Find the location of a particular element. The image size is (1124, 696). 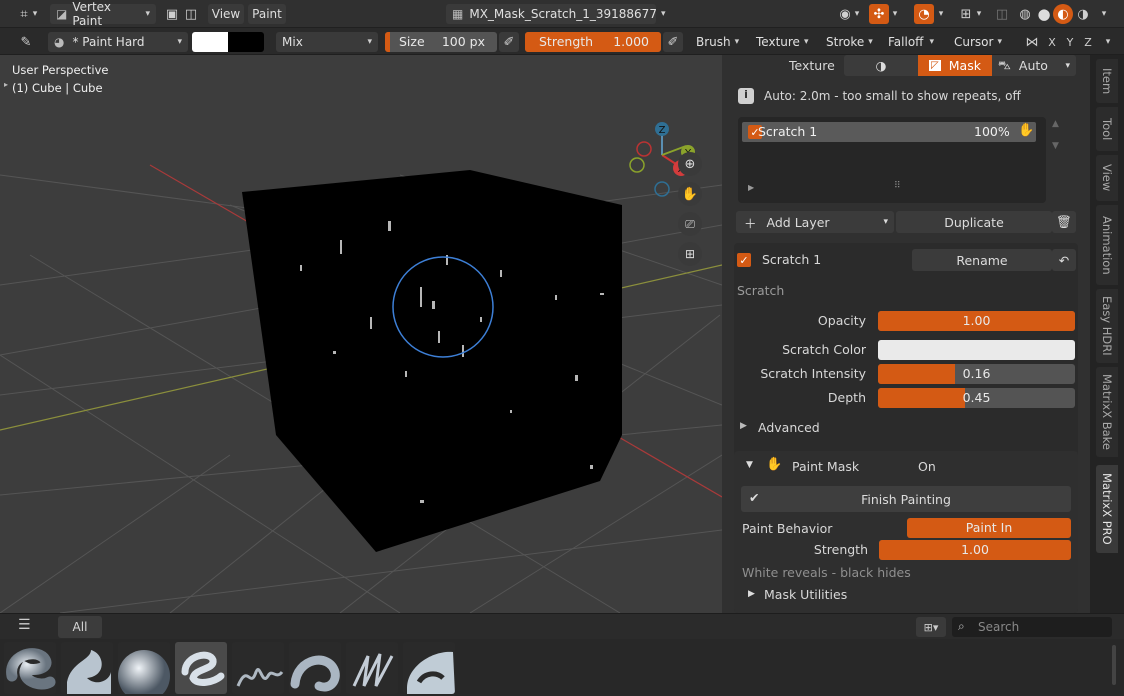

layer-row-scratch-1: ✓ Scratch 1 100% ✋ is located at coordinates (889, 132).